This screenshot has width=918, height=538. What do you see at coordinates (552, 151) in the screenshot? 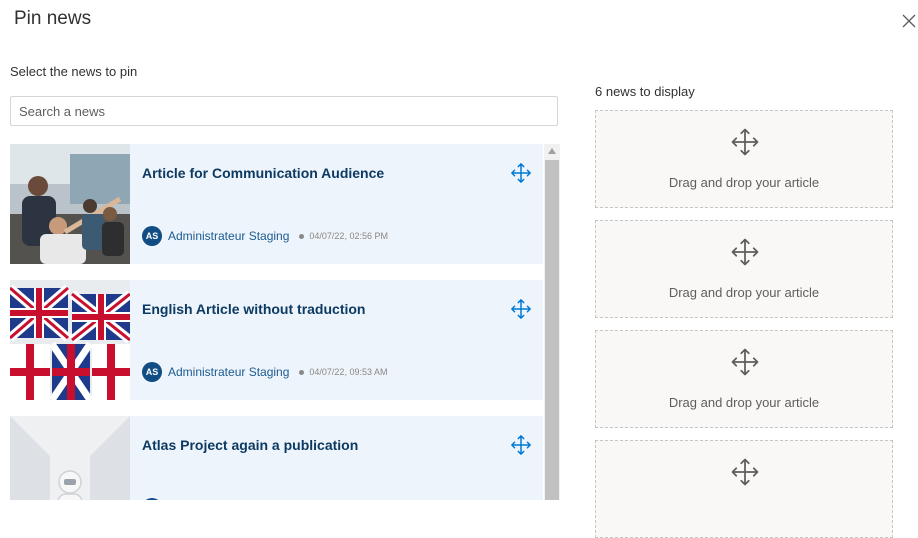
I see `scroll-up-arrow-icon` at bounding box center [552, 151].